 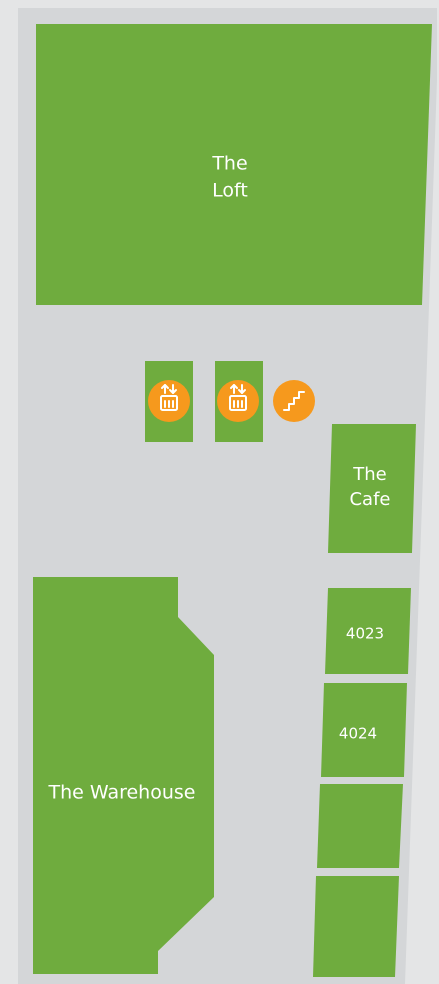 What do you see at coordinates (230, 191) in the screenshot?
I see `room-label-loft-line2: Loft` at bounding box center [230, 191].